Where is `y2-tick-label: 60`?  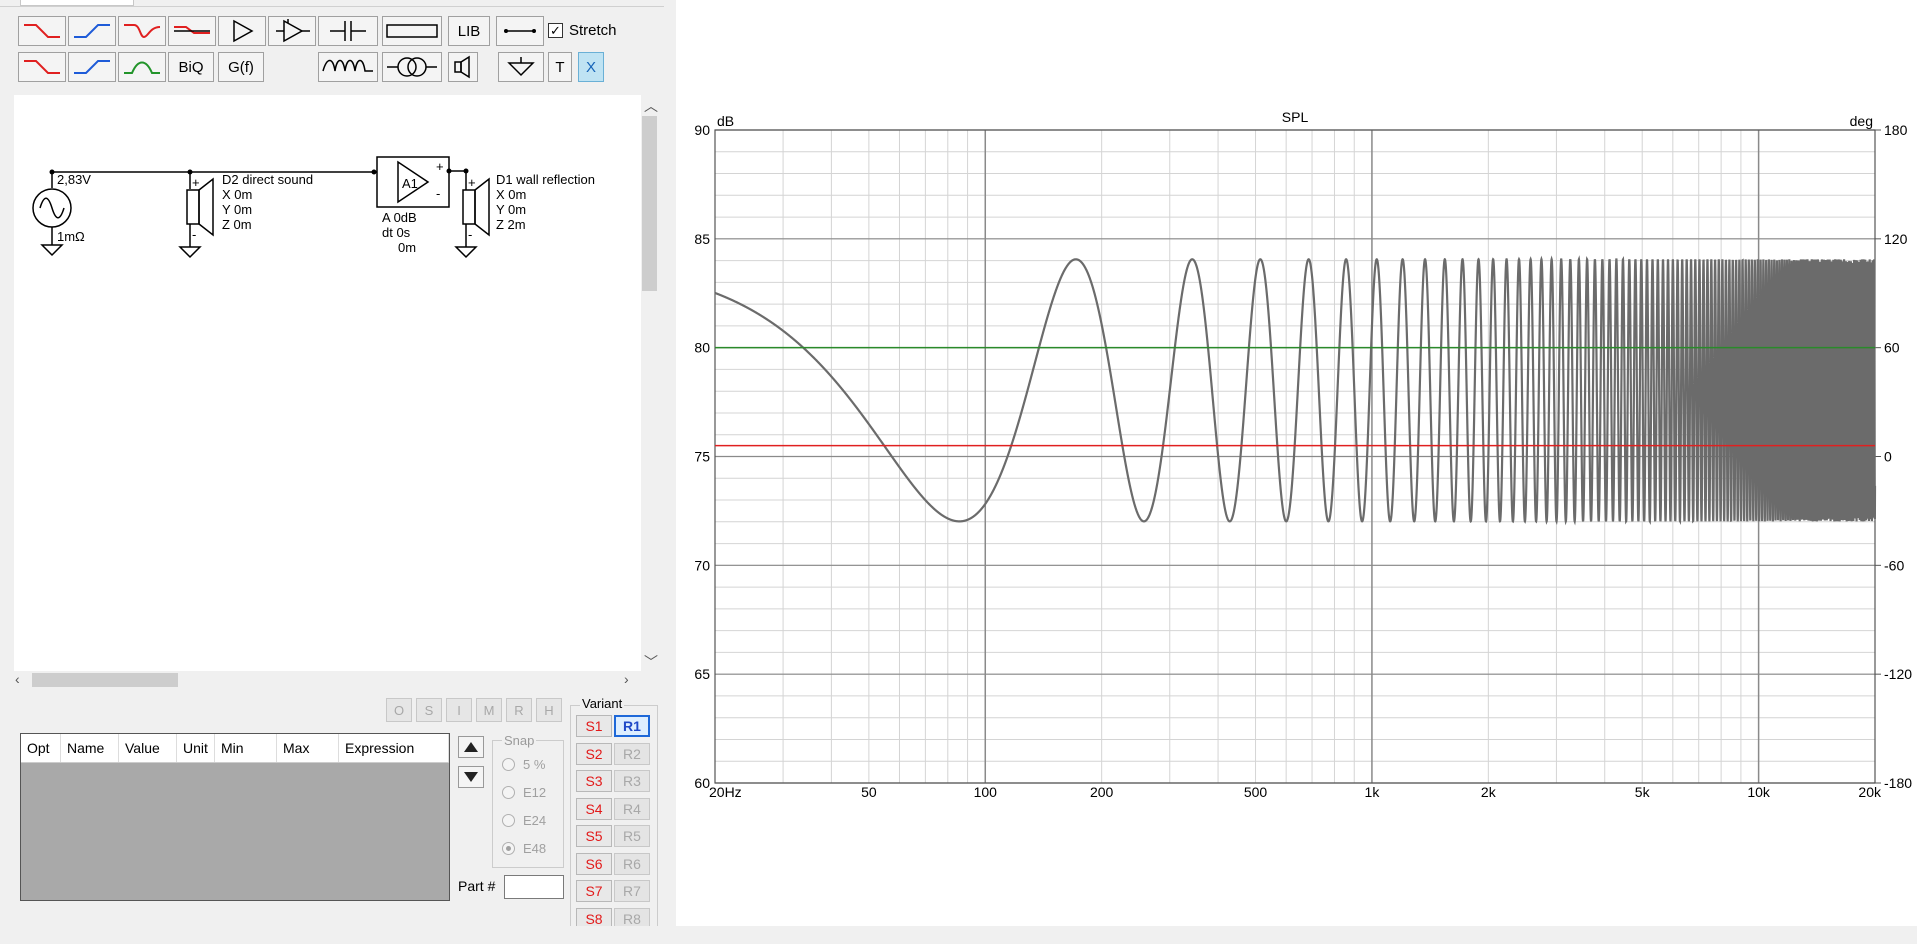 y2-tick-label: 60 is located at coordinates (1892, 348).